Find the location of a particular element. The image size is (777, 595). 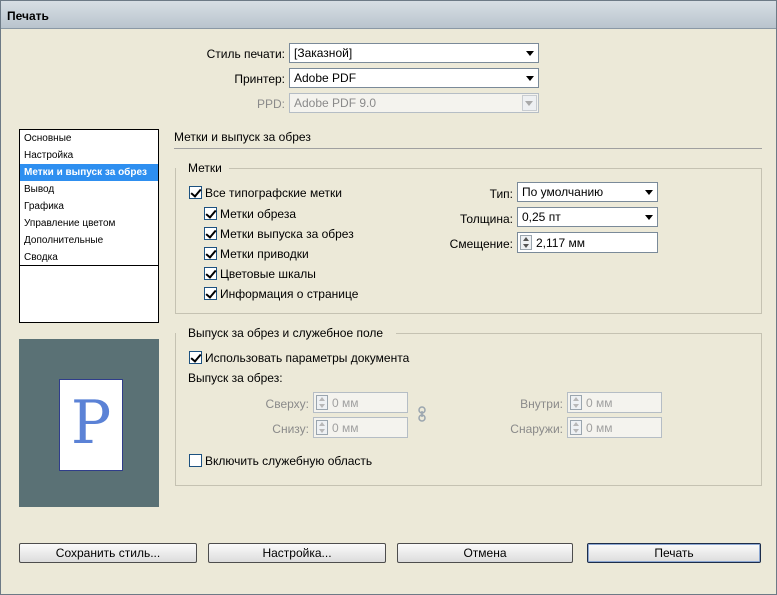

section-divider is located at coordinates (468, 148).